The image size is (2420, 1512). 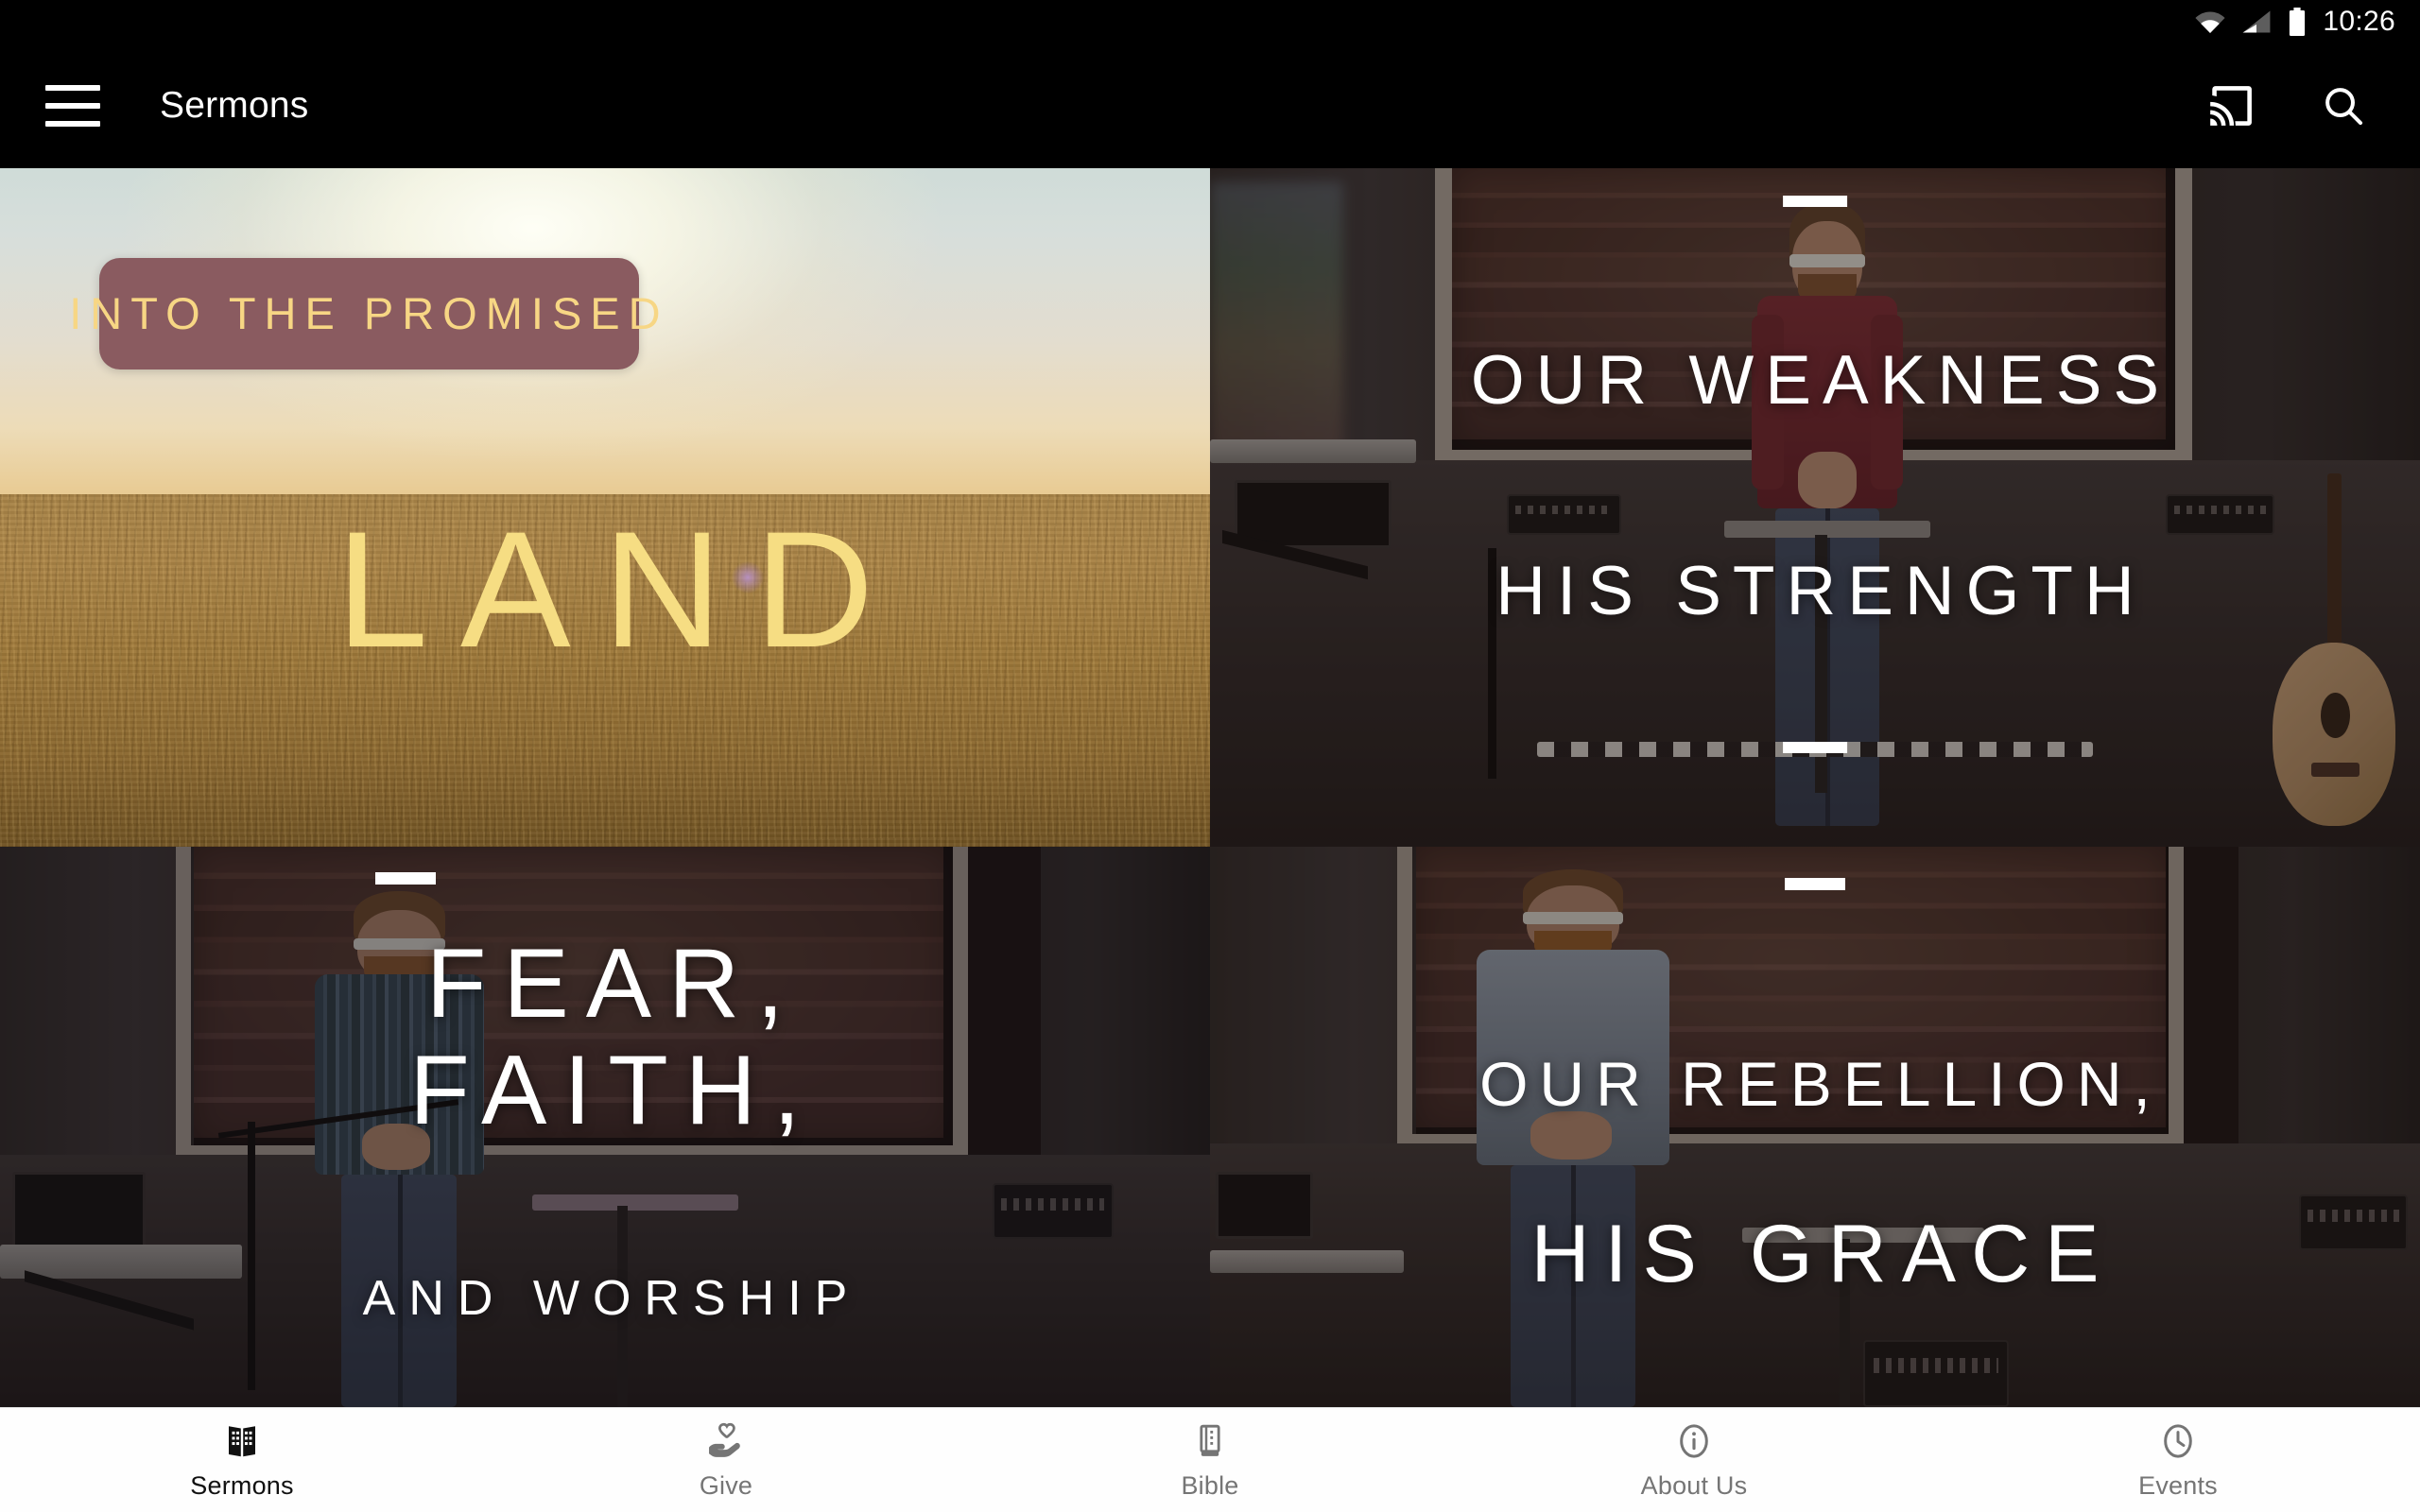 I want to click on nav-item-events: Events, so click(x=2178, y=1460).